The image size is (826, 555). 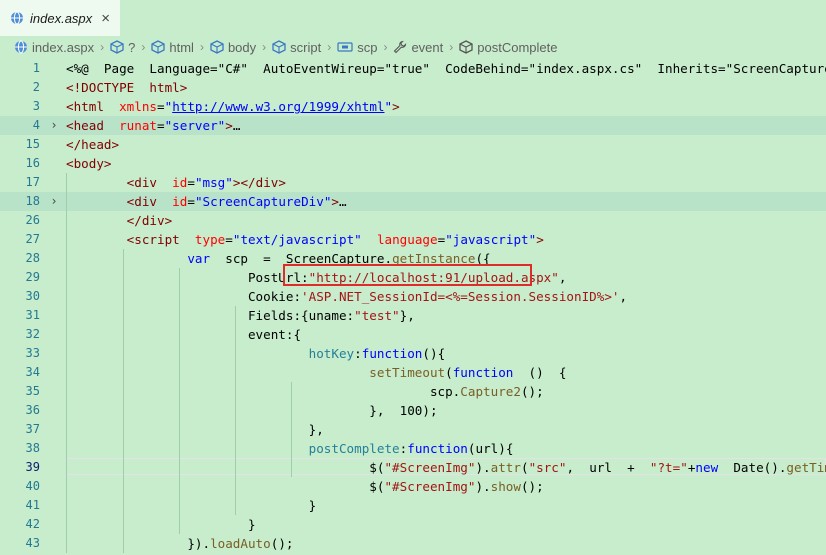 What do you see at coordinates (17, 18) in the screenshot?
I see `globe-icon` at bounding box center [17, 18].